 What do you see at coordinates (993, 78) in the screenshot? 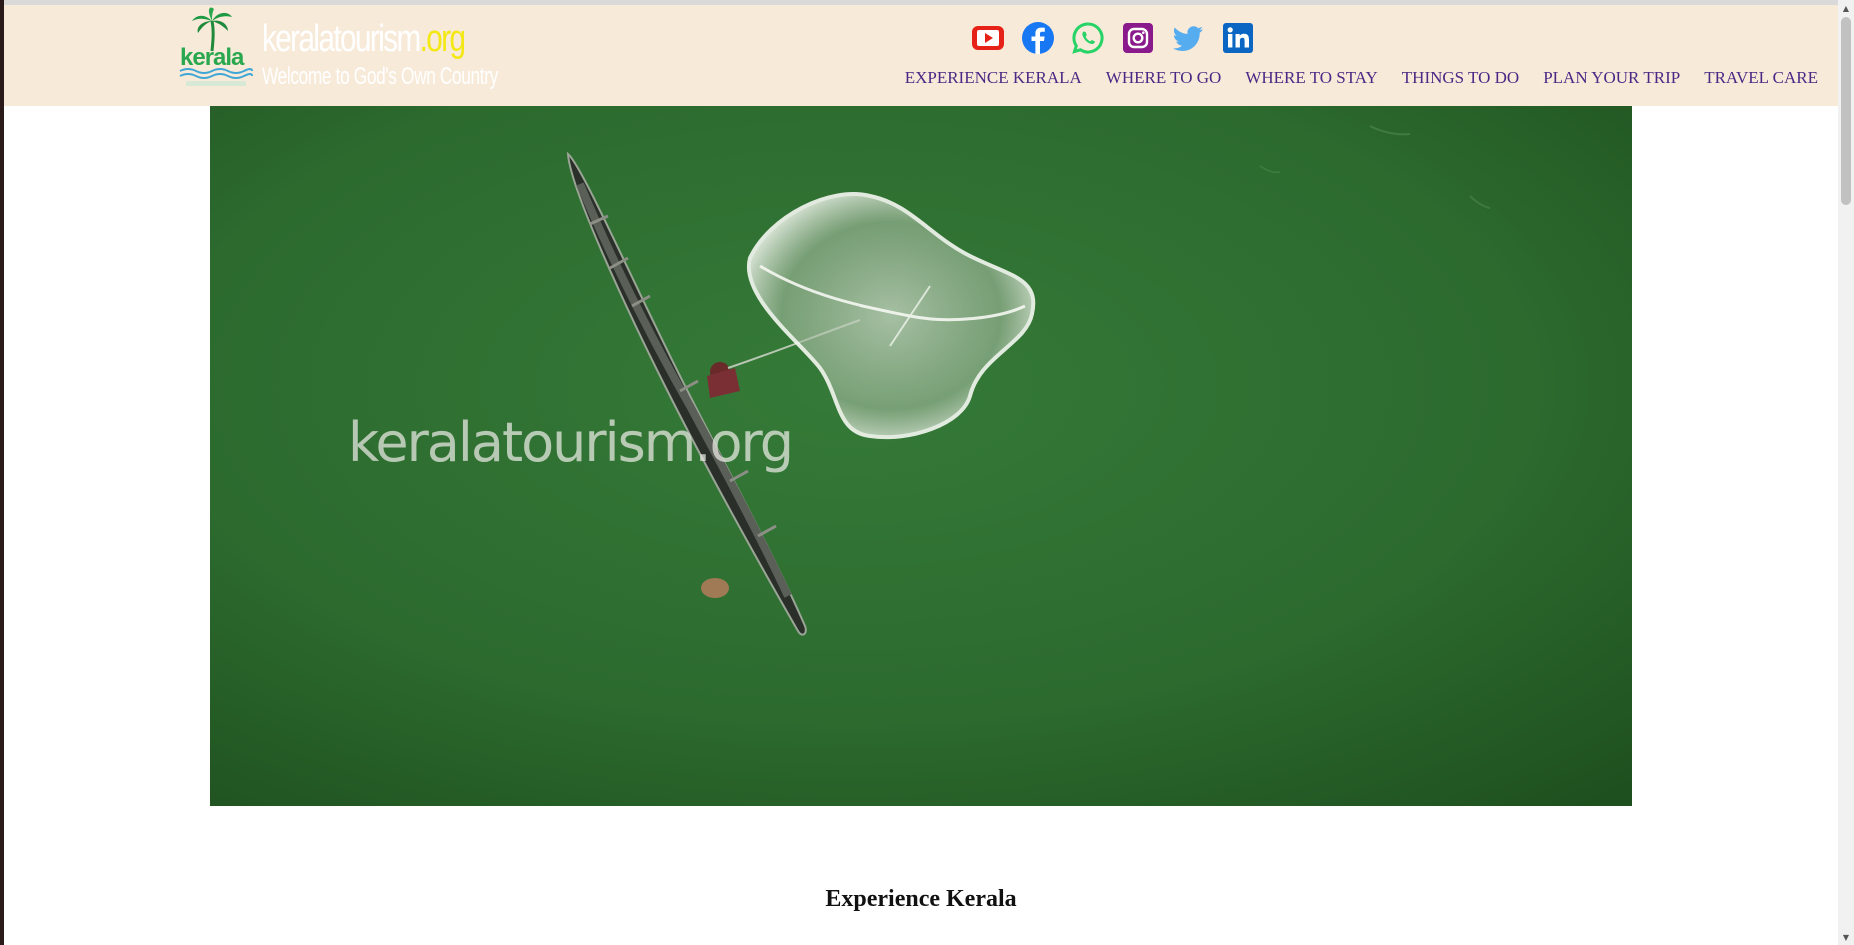
I see `nav-experience-kerala: EXPERIENCE KERALA` at bounding box center [993, 78].